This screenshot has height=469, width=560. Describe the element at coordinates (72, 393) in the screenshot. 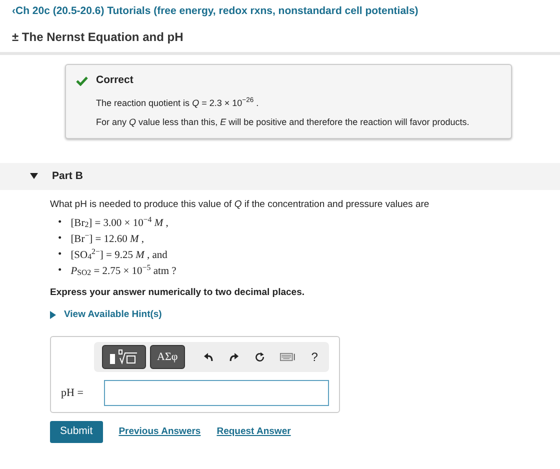

I see `answer-label: pH =` at that location.